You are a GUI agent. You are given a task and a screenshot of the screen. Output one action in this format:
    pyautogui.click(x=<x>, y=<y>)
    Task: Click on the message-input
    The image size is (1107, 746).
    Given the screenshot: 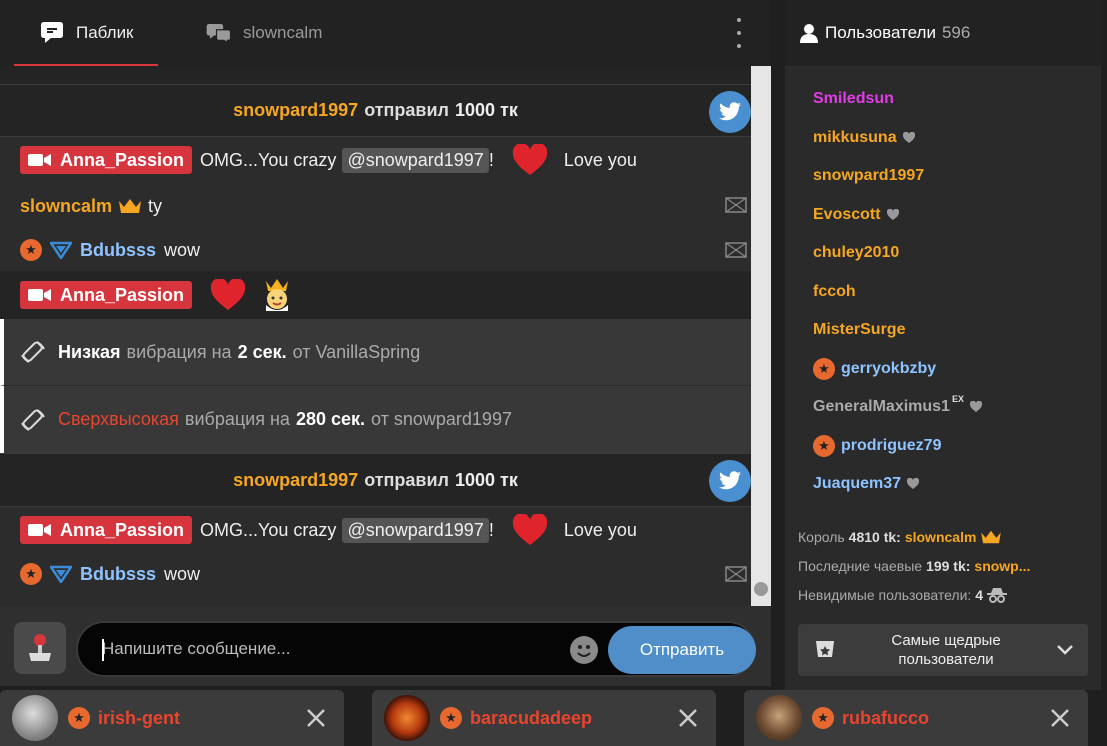 What is the action you would take?
    pyautogui.click(x=332, y=649)
    